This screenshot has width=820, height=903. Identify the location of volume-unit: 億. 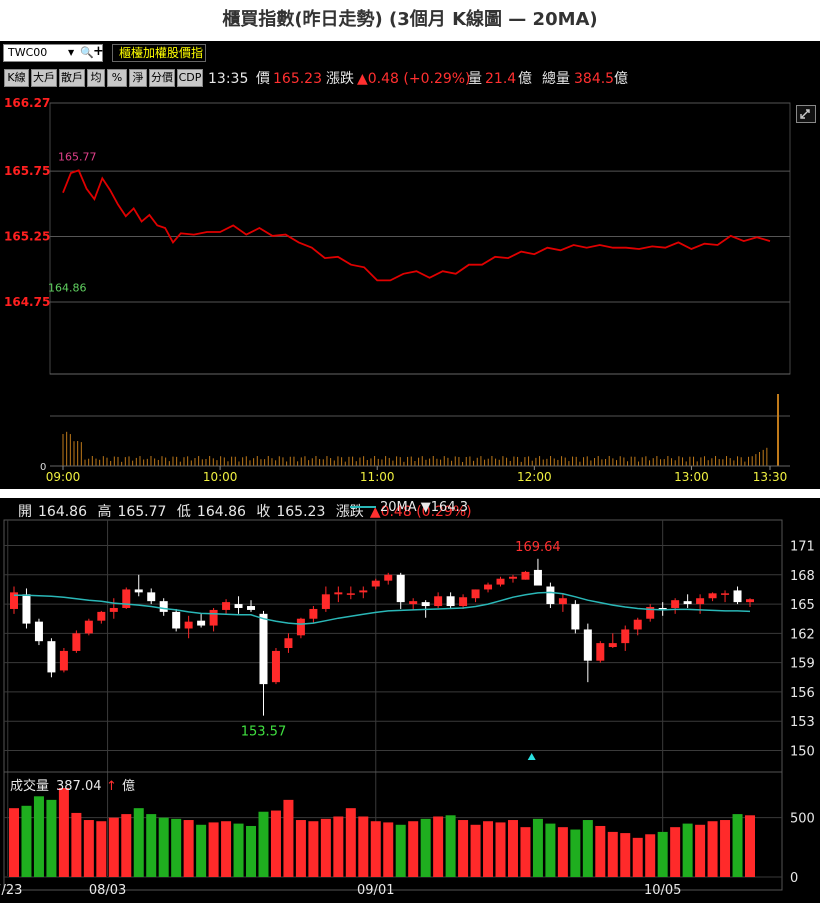
(128, 786).